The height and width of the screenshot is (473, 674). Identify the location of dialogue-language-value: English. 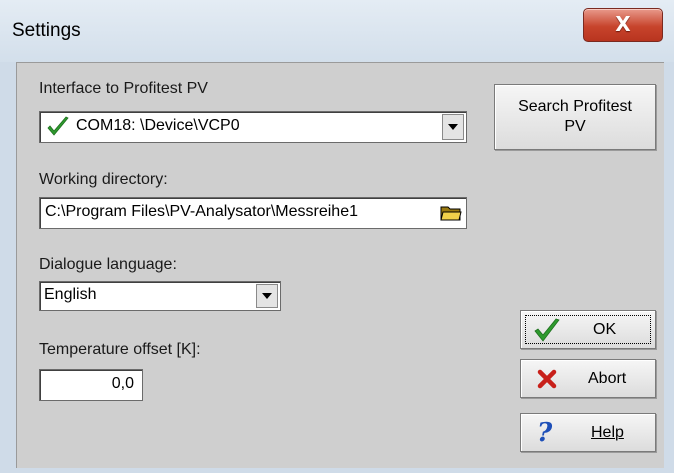
(70, 294).